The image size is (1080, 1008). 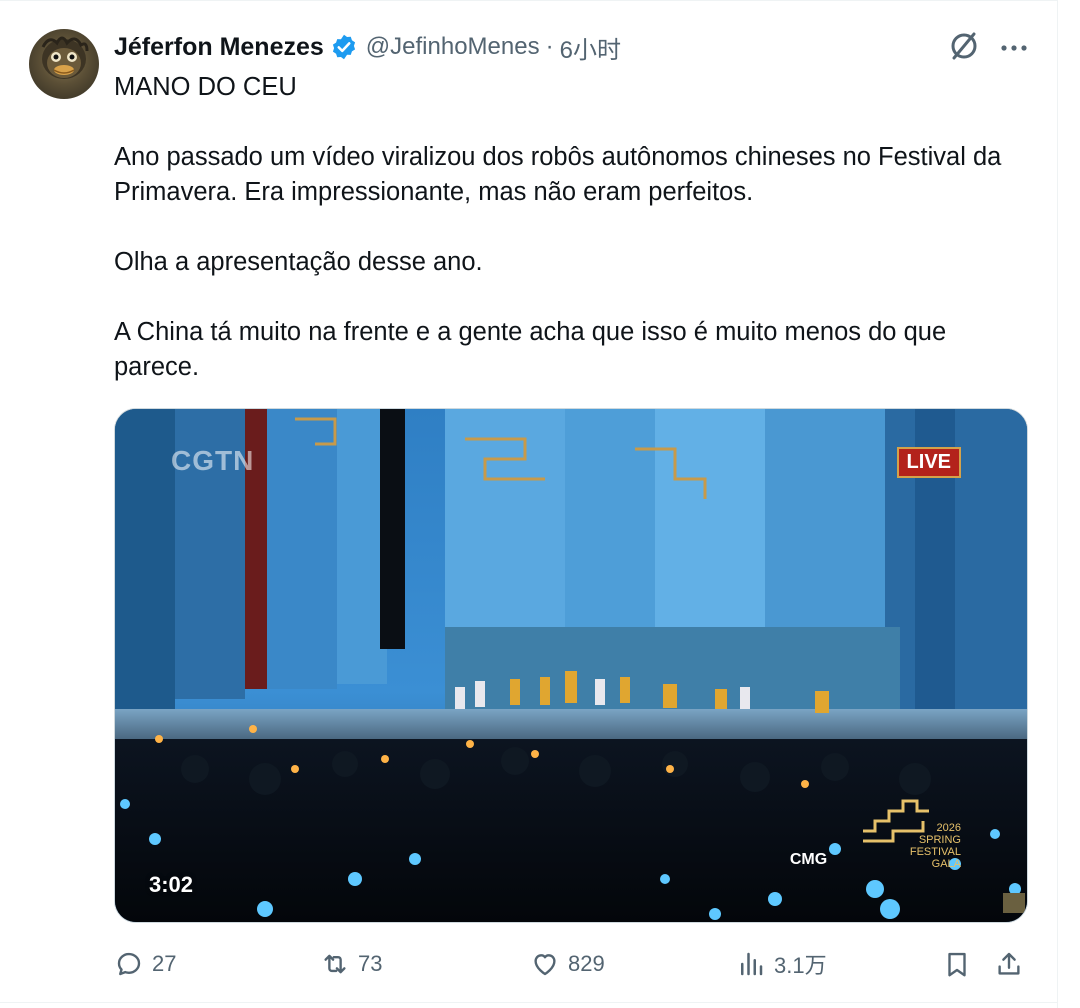 I want to click on tweet-header: Jéferfon Menezes @JefinhoMenes · 6小时, so click(x=367, y=47).